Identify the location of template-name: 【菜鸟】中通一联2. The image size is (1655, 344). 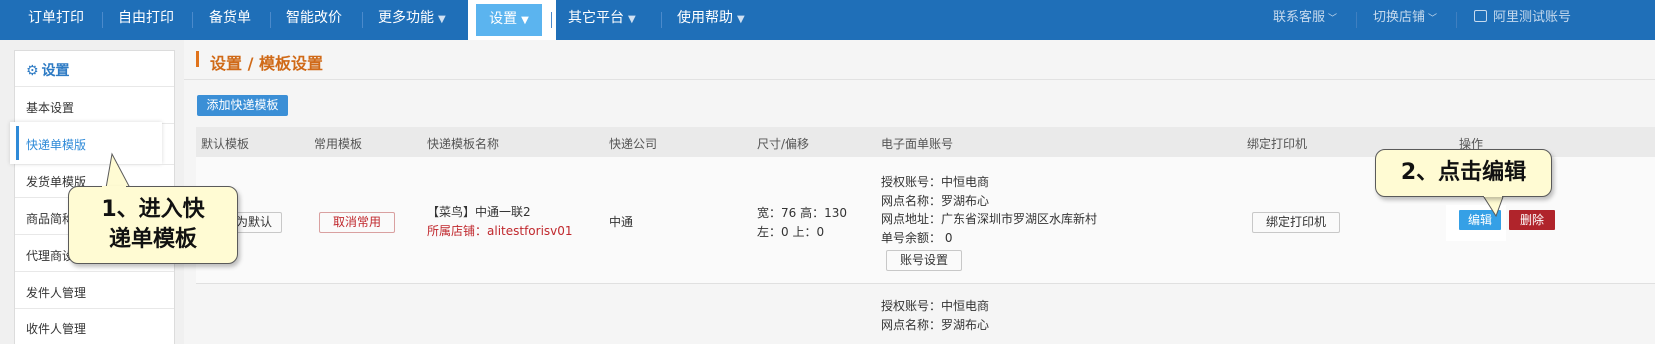
(479, 212).